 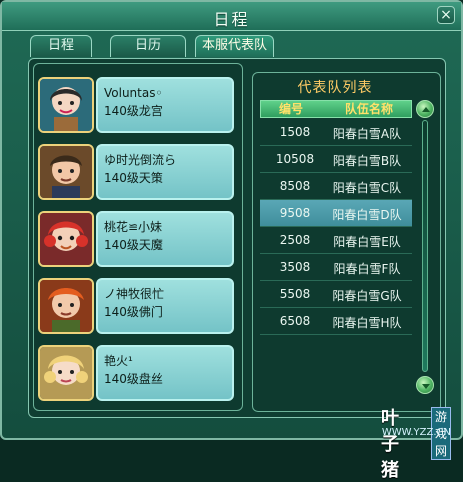 I want to click on chevron-down-icon, so click(x=426, y=386).